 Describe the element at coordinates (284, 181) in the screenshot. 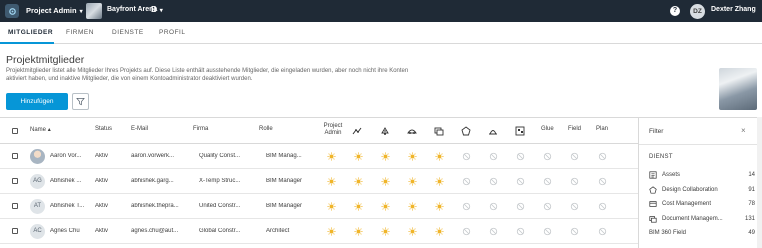

I see `member-role: BIM Manager` at that location.